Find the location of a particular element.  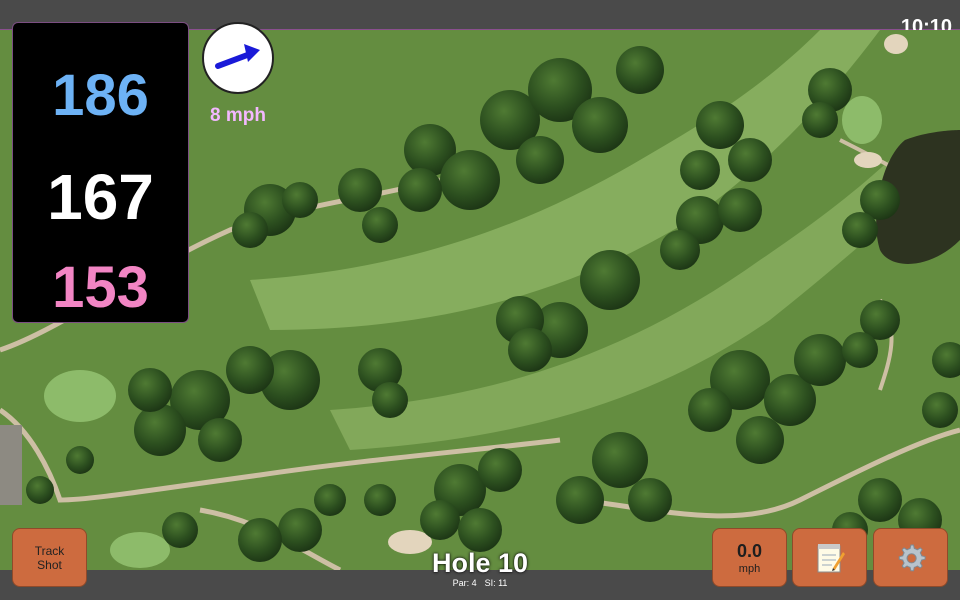

hole-si: SI: 11 is located at coordinates (496, 583).